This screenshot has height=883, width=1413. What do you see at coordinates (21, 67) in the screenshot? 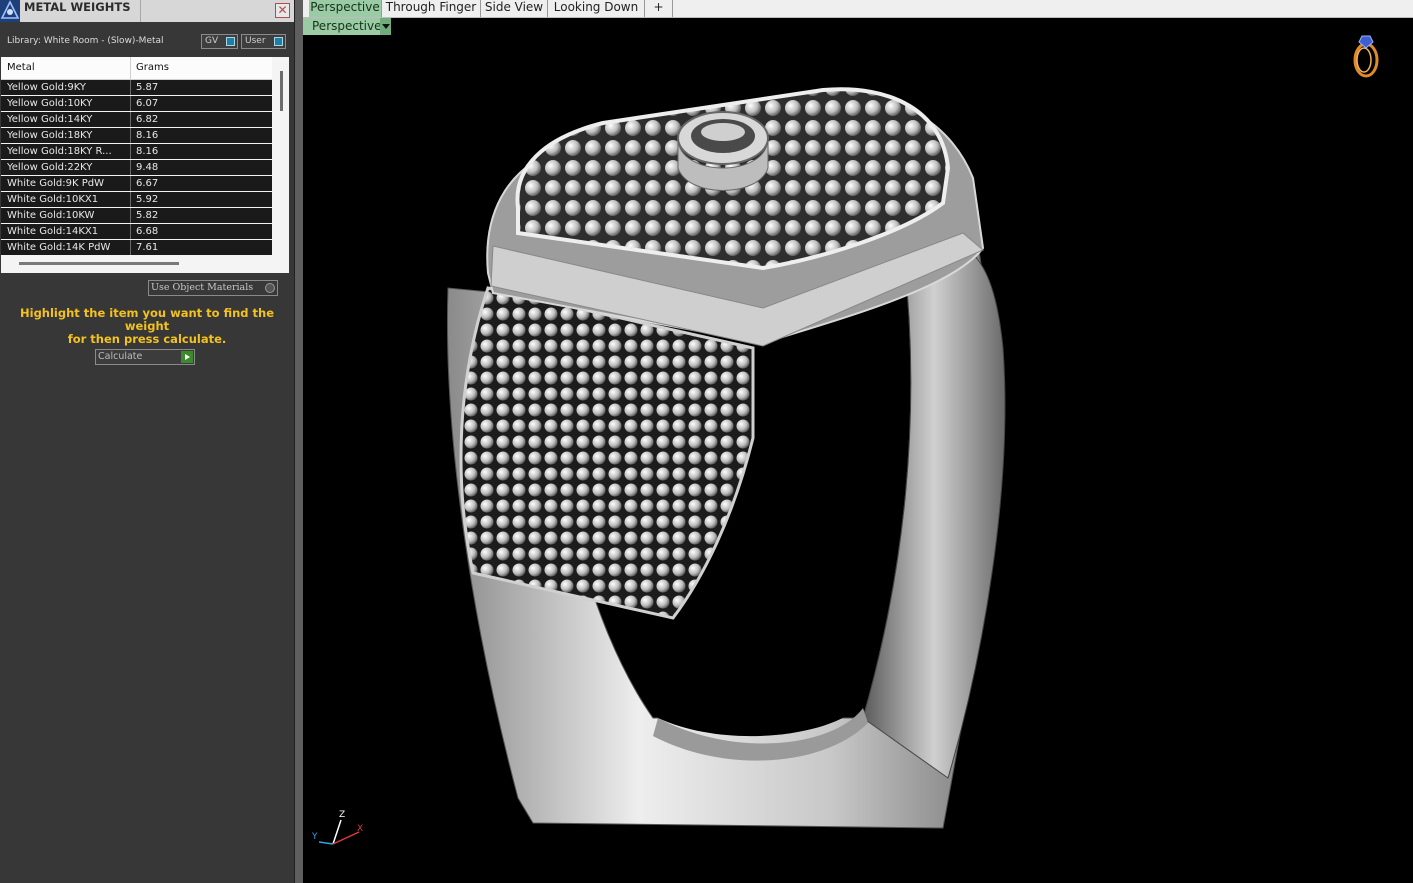
I see `column-header-metal: Metal` at bounding box center [21, 67].